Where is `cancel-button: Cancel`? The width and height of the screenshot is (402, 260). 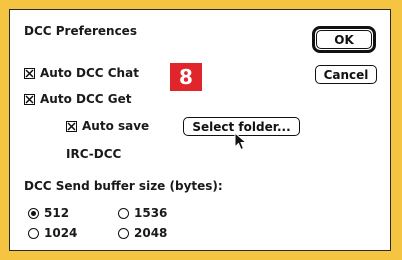 cancel-button: Cancel is located at coordinates (346, 74).